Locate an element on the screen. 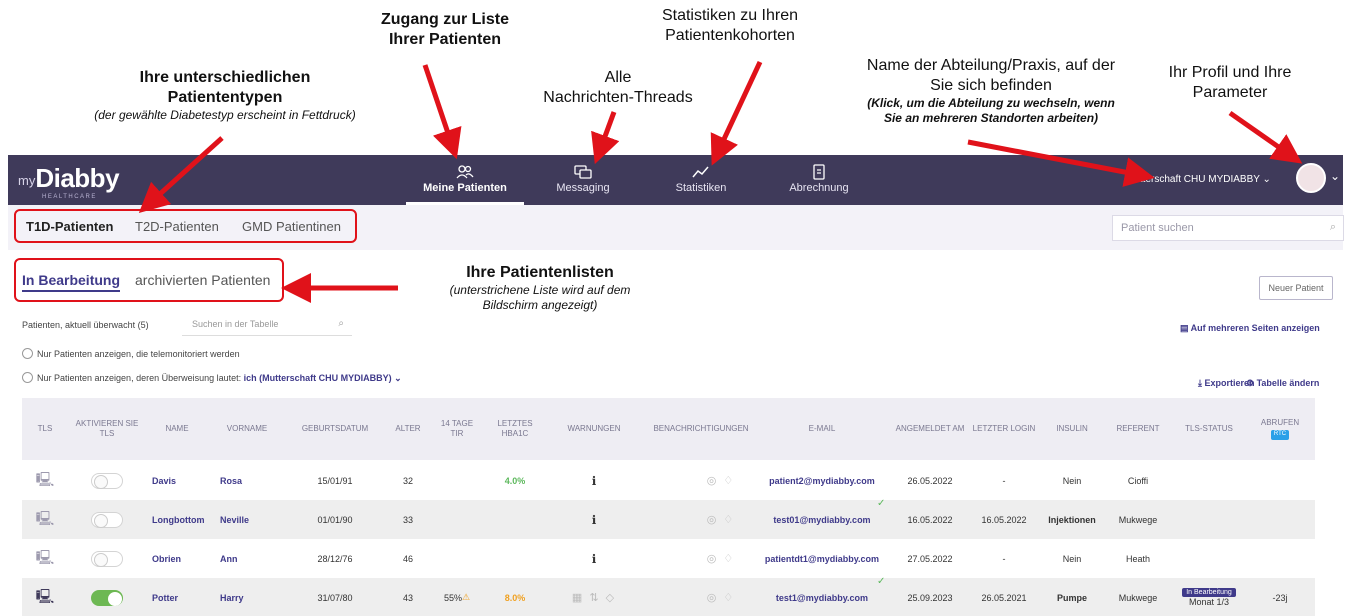  tab-t1d-patients: T1D-Patienten is located at coordinates (69, 226).